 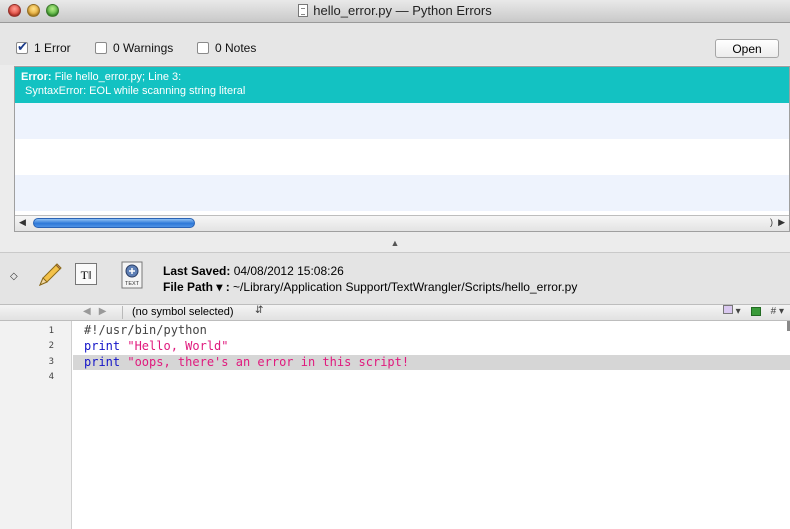 I want to click on code-string: "Hello, World", so click(x=174, y=346).